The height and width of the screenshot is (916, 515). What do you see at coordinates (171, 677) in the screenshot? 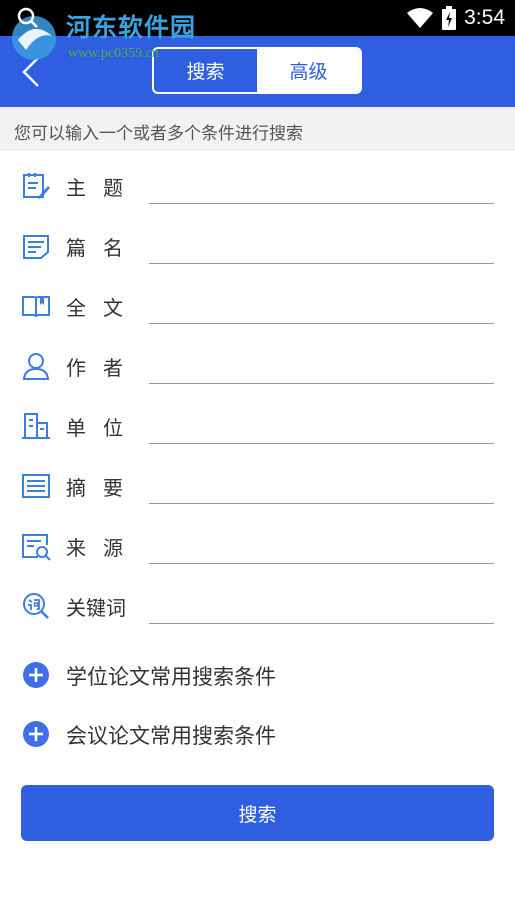
I see `expander-degree-thesis-label: 学位论文常用搜索条件` at bounding box center [171, 677].